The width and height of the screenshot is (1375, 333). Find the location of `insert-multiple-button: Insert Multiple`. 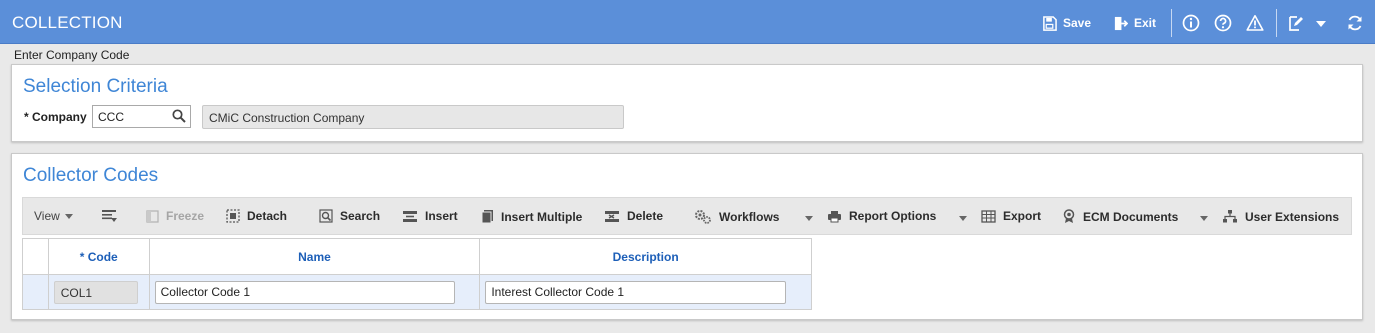

insert-multiple-button: Insert Multiple is located at coordinates (531, 216).